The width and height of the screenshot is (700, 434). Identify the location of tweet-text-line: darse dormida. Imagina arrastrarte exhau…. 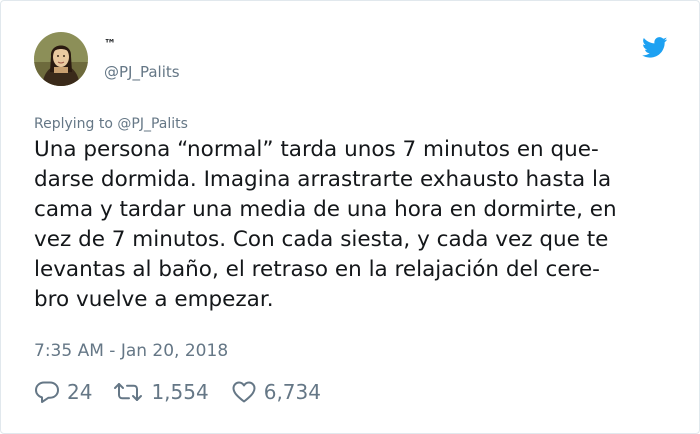
(323, 179).